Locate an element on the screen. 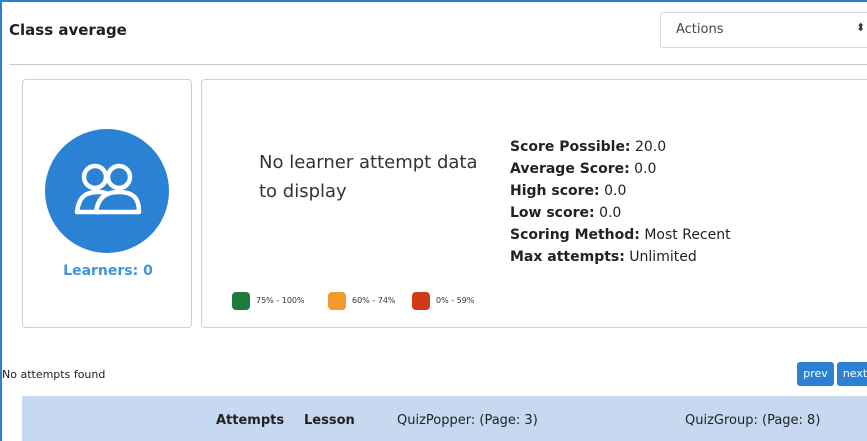 This screenshot has height=441, width=867. stat-label: Scoring Method: is located at coordinates (575, 235).